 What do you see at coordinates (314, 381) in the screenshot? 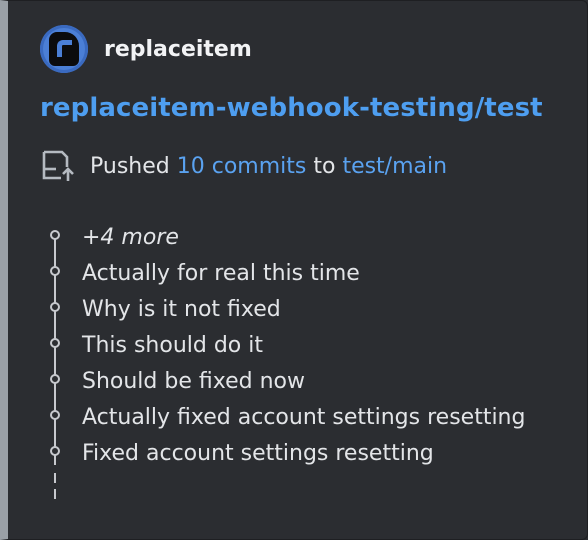
I see `commit-row: Should be fixed now` at bounding box center [314, 381].